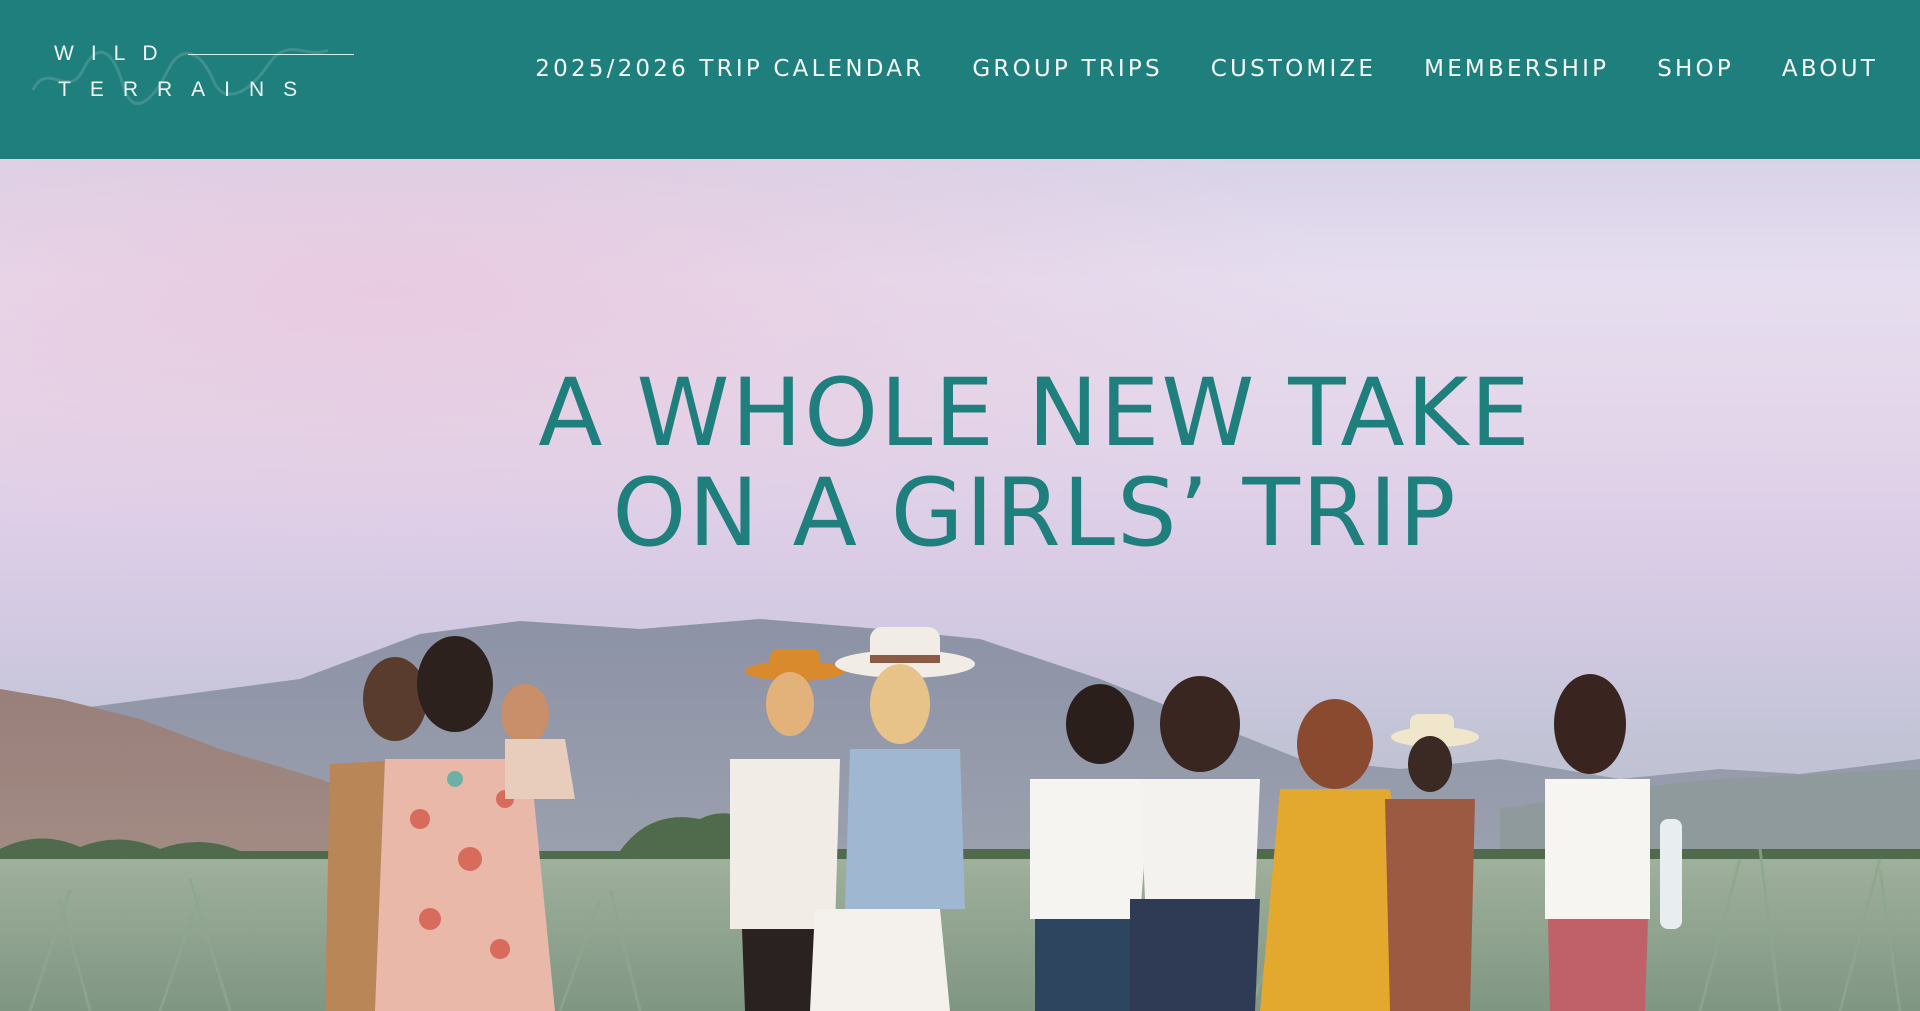 The width and height of the screenshot is (1920, 1011). What do you see at coordinates (1035, 513) in the screenshot?
I see `hero-heading-line2: ON A GIRLS’ TRIP` at bounding box center [1035, 513].